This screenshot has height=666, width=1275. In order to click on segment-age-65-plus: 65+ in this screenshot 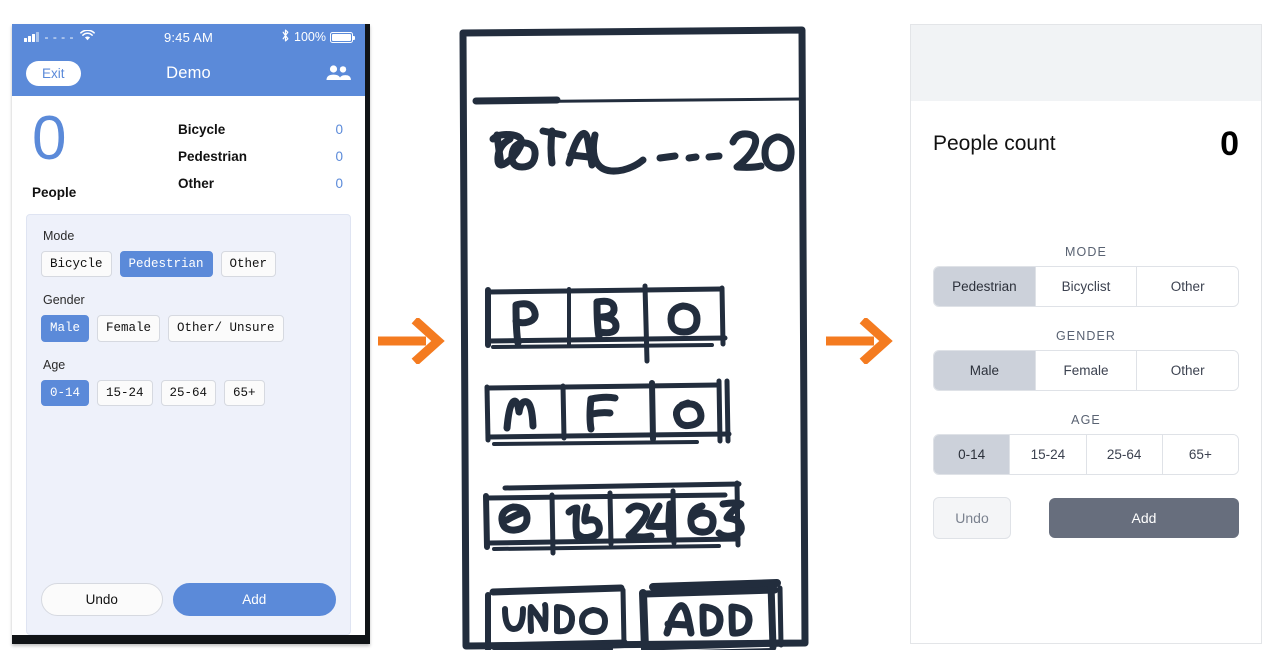, I will do `click(1200, 454)`.